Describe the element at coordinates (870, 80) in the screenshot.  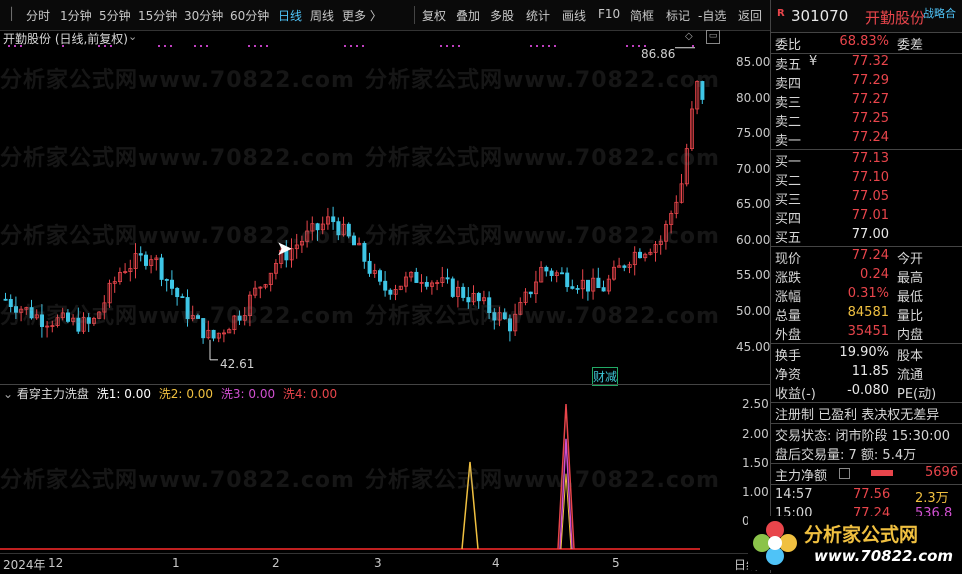
I see `ask4-price: 77.29` at that location.